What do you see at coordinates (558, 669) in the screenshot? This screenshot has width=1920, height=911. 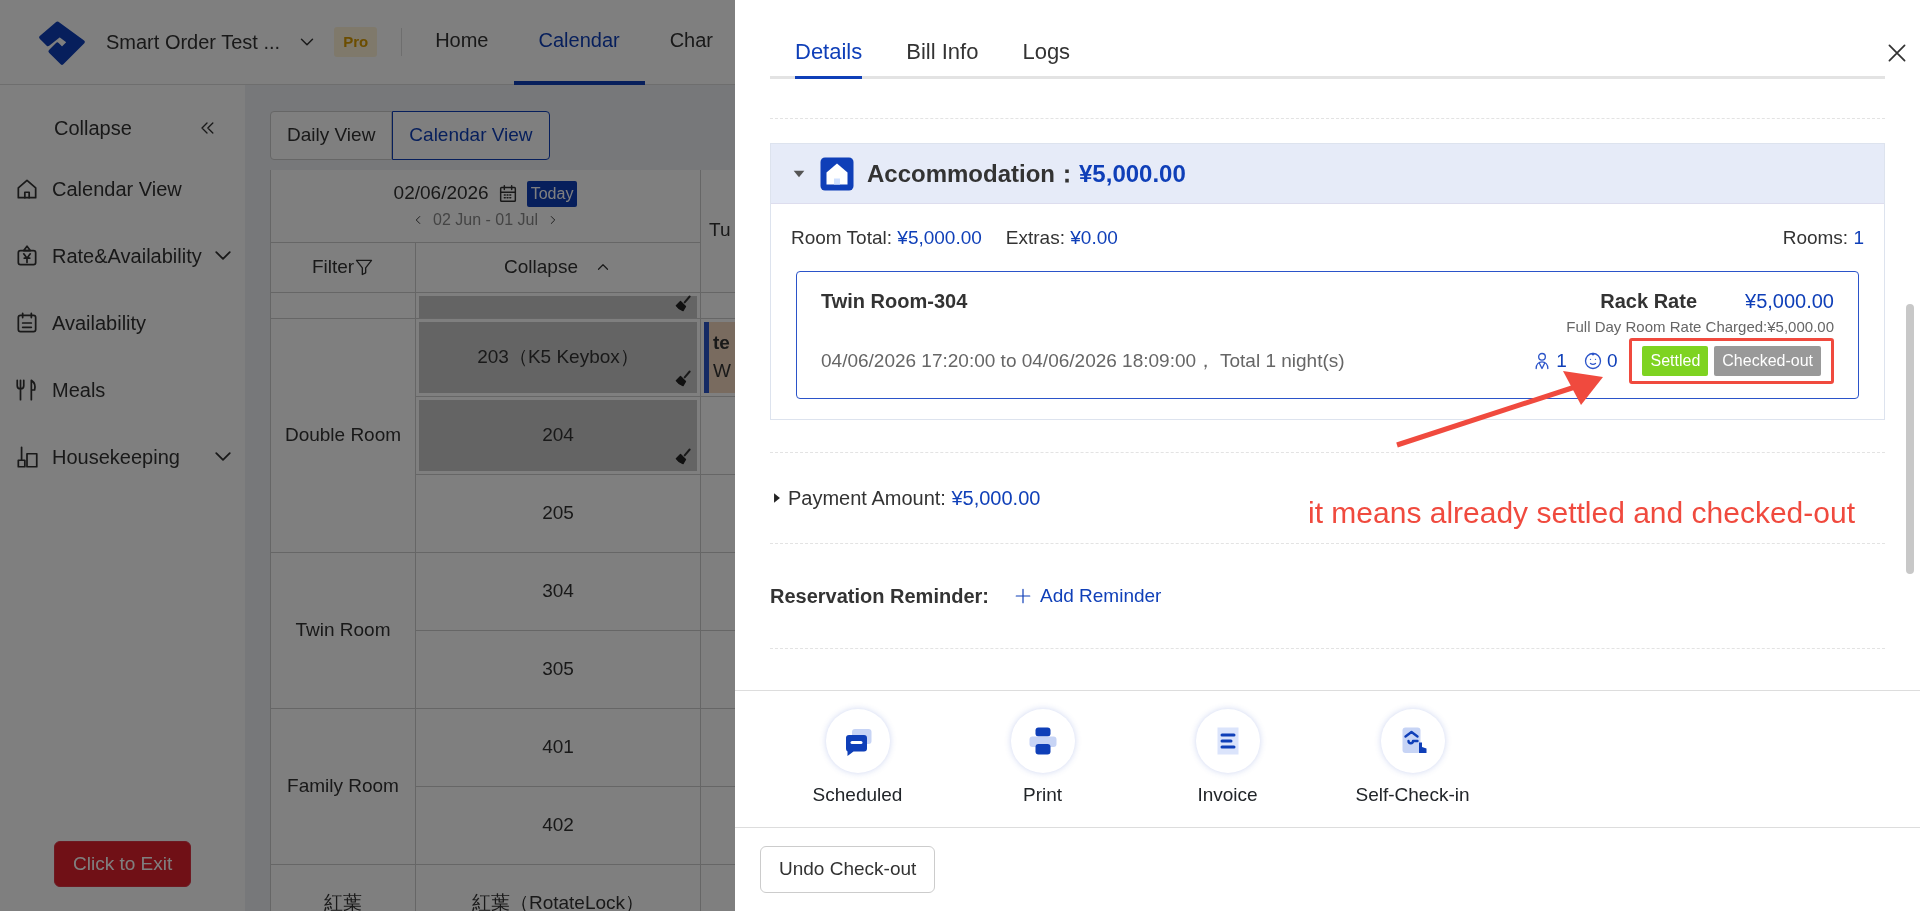 I see `room-cell: 305` at bounding box center [558, 669].